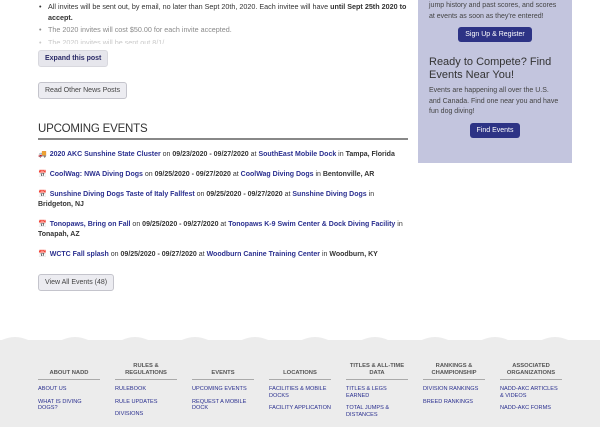 Image resolution: width=600 pixels, height=427 pixels. Describe the element at coordinates (490, 68) in the screenshot. I see `compete-heading: Ready to Compete? Find Events Near You!` at that location.